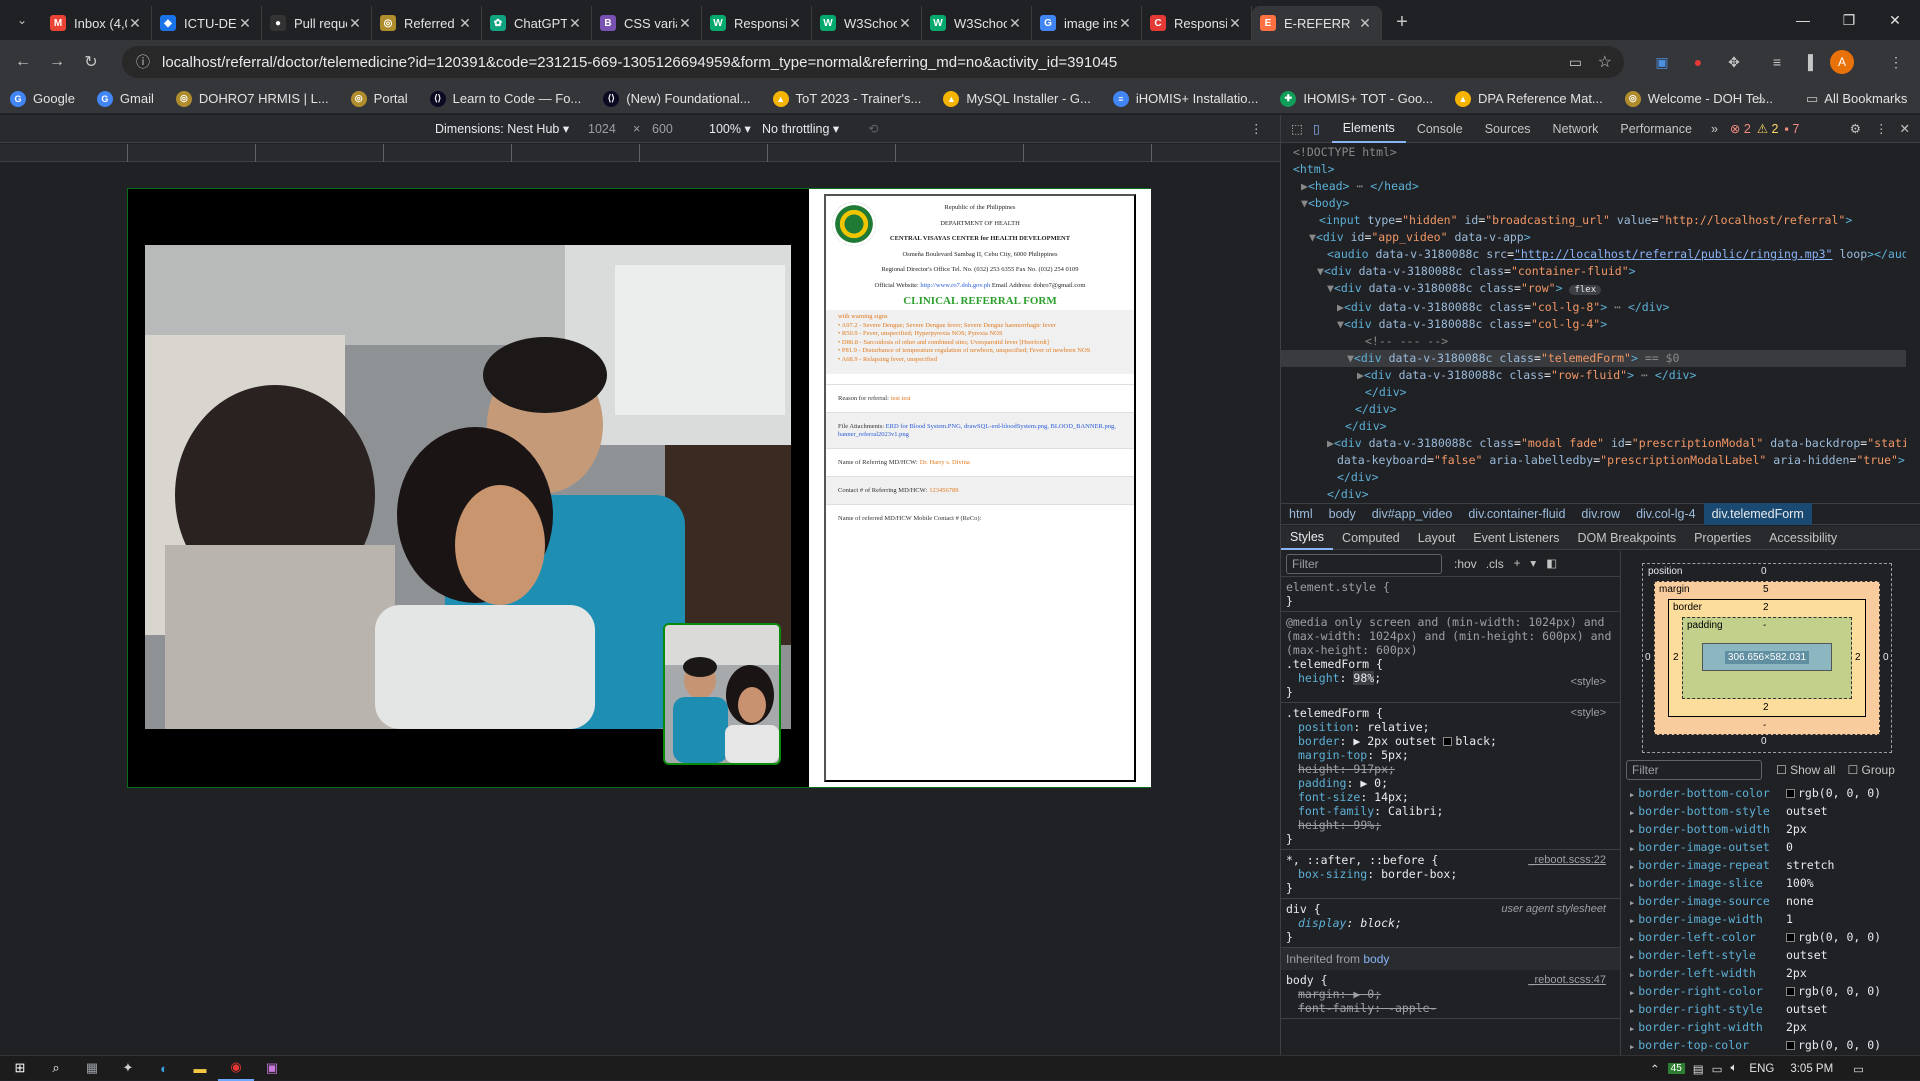 The height and width of the screenshot is (1081, 1920). What do you see at coordinates (1768, 920) in the screenshot?
I see `computed-property: border-image-width1` at bounding box center [1768, 920].